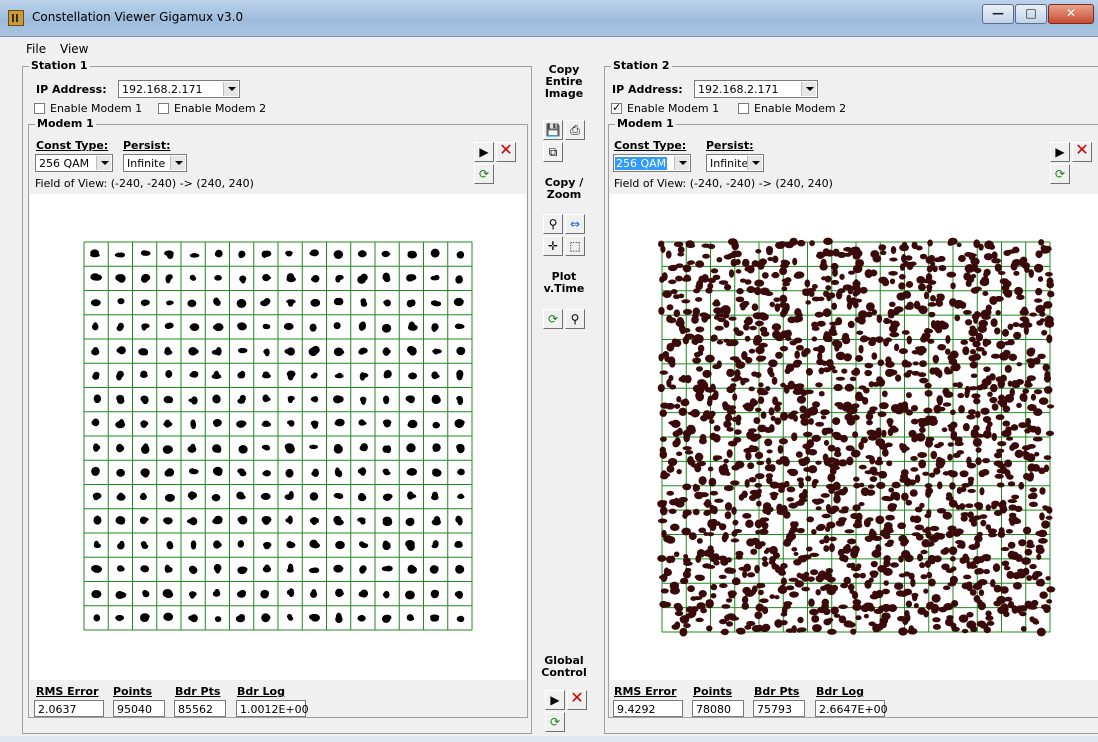 This screenshot has width=1098, height=742. Describe the element at coordinates (553, 130) in the screenshot. I see `save-image-button: 💾` at that location.